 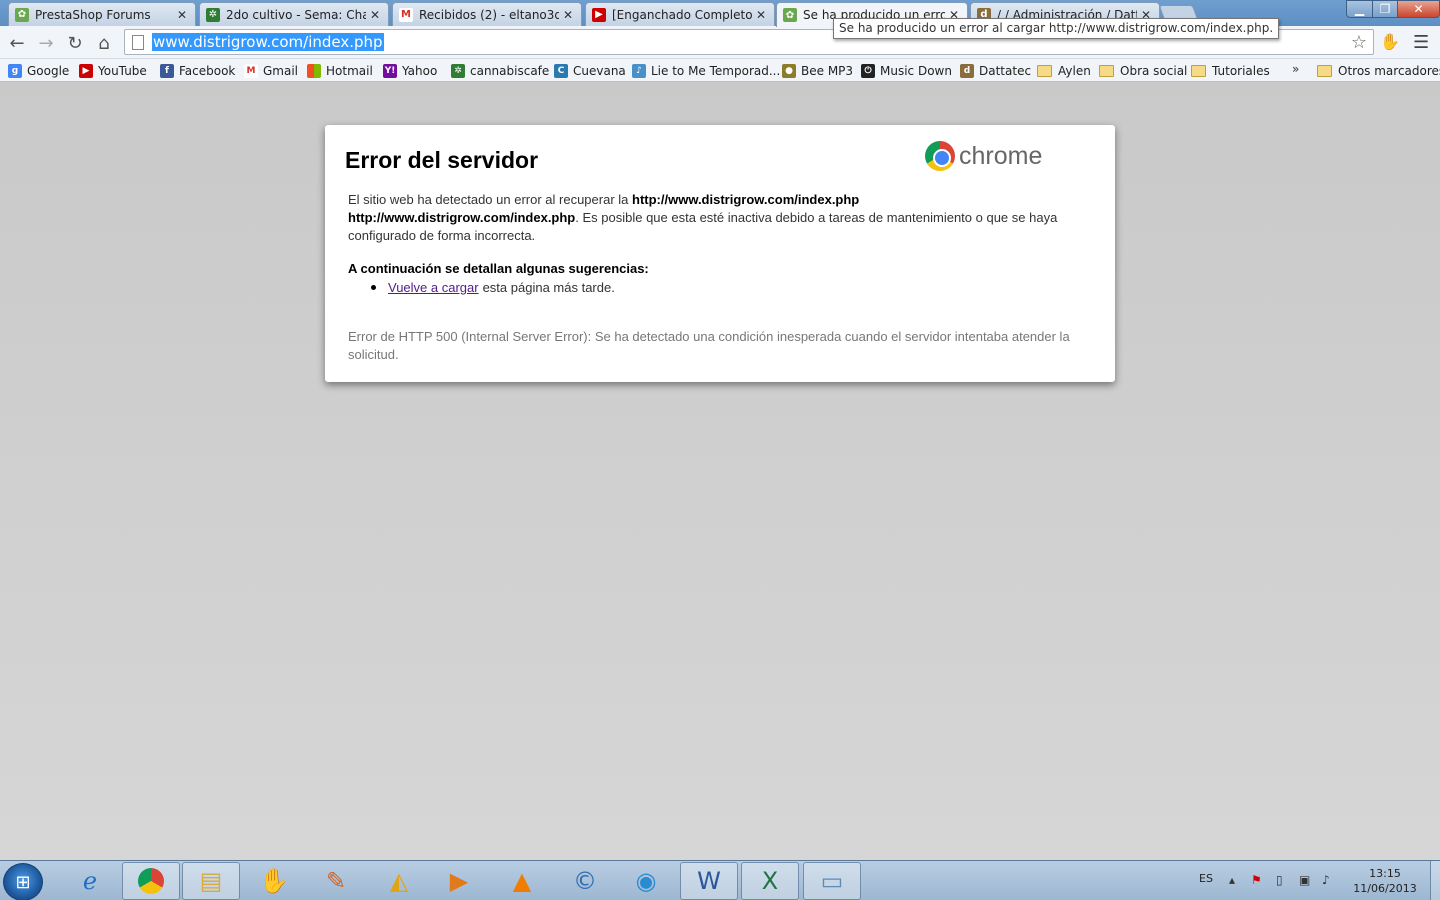 What do you see at coordinates (1418, 9) in the screenshot?
I see `close-window-button: ✕` at bounding box center [1418, 9].